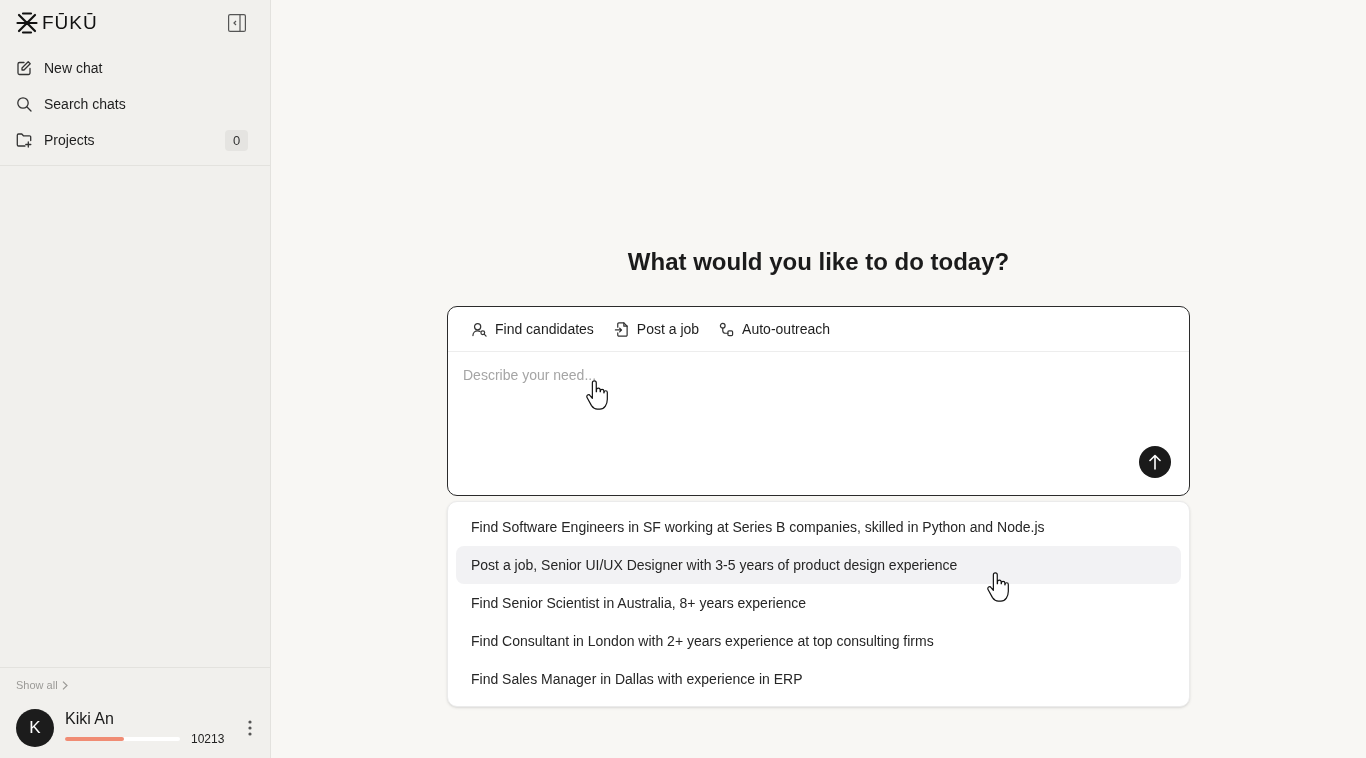  I want to click on suggestion-item: Find Senior Scientist in Australia, 8+ years experience, so click(818, 603).